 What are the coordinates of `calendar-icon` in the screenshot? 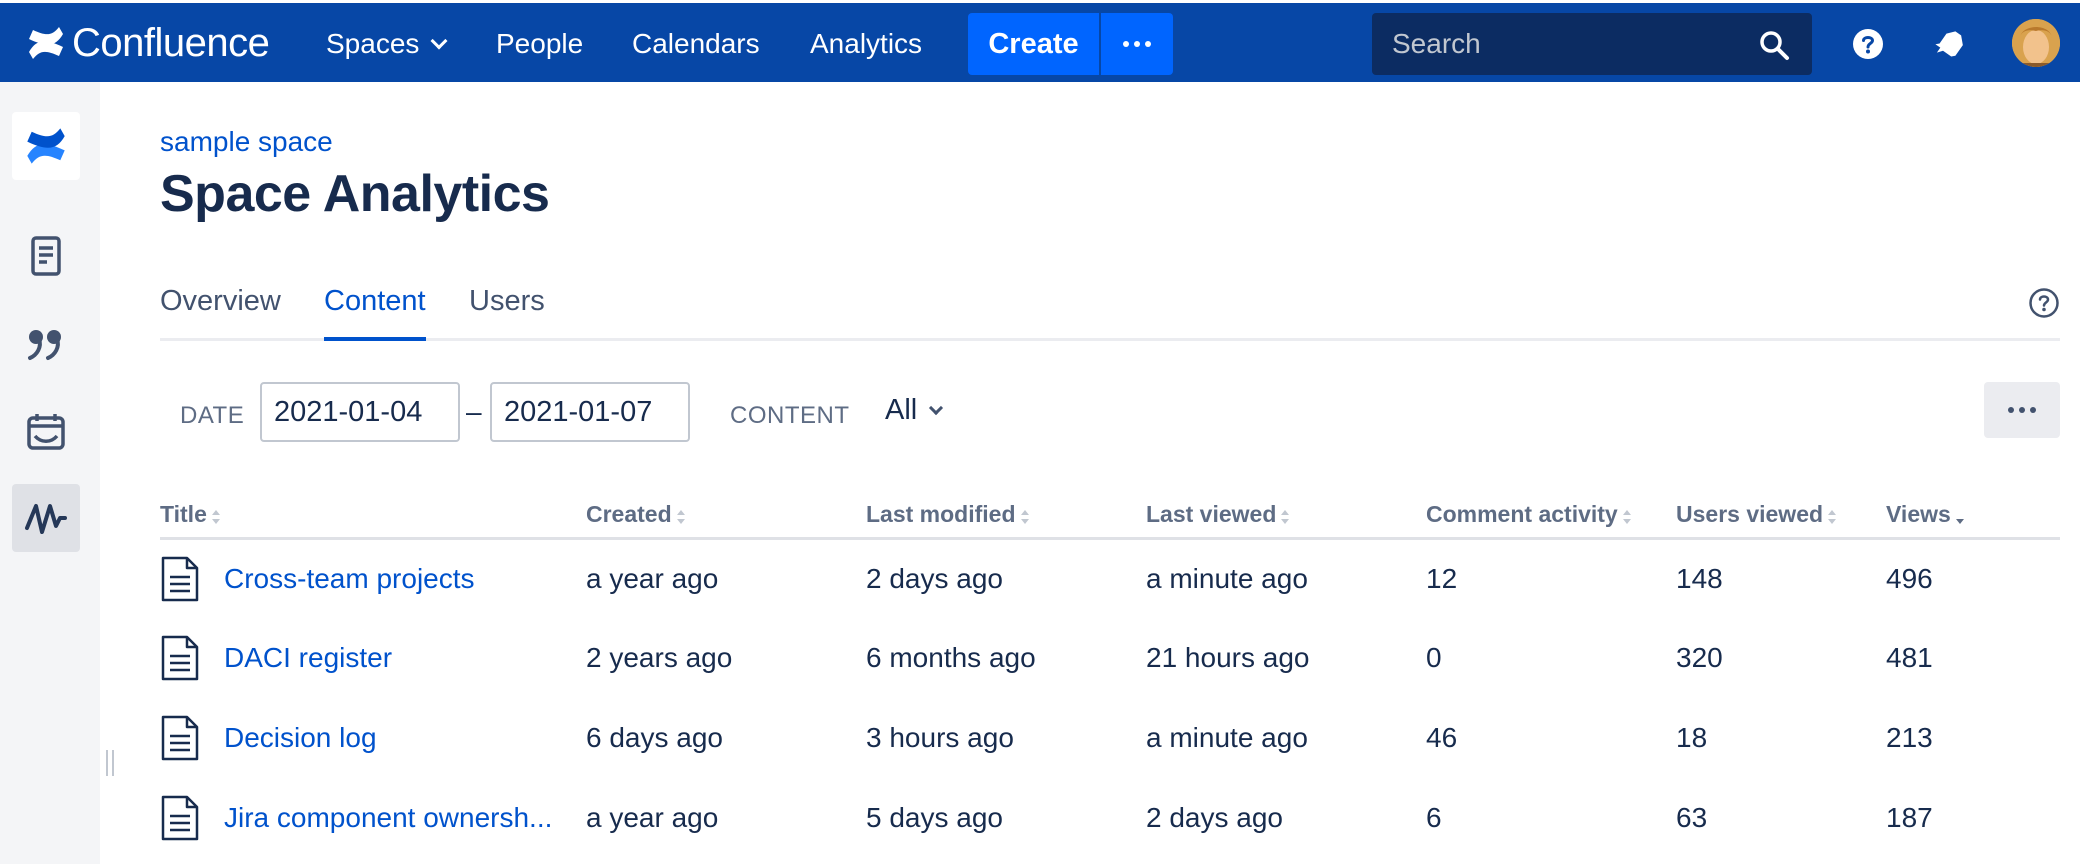 It's located at (46, 432).